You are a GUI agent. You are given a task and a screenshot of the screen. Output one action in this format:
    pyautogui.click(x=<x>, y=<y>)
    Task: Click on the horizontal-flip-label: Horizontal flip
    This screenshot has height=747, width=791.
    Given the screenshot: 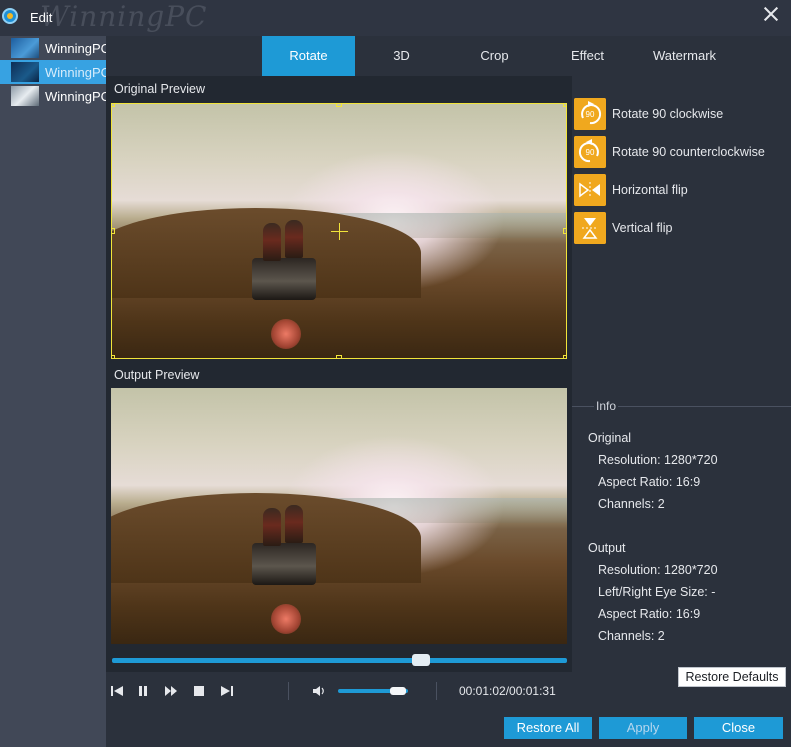 What is the action you would take?
    pyautogui.click(x=650, y=190)
    